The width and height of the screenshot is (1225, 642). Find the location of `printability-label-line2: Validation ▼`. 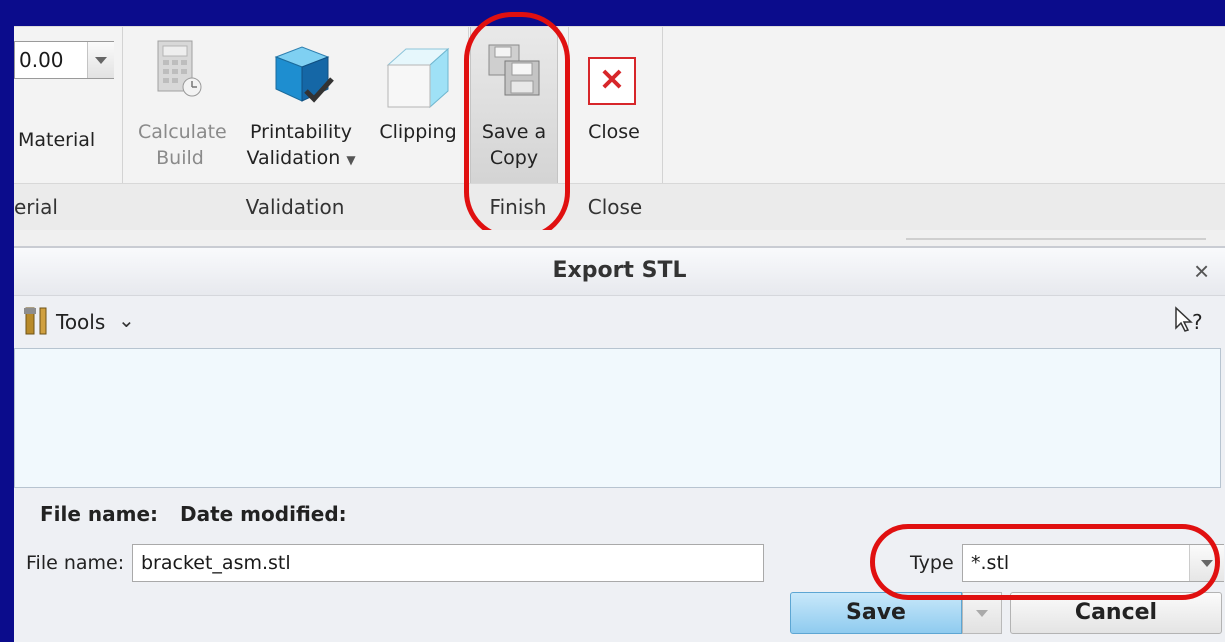

printability-label-line2: Validation ▼ is located at coordinates (301, 158).